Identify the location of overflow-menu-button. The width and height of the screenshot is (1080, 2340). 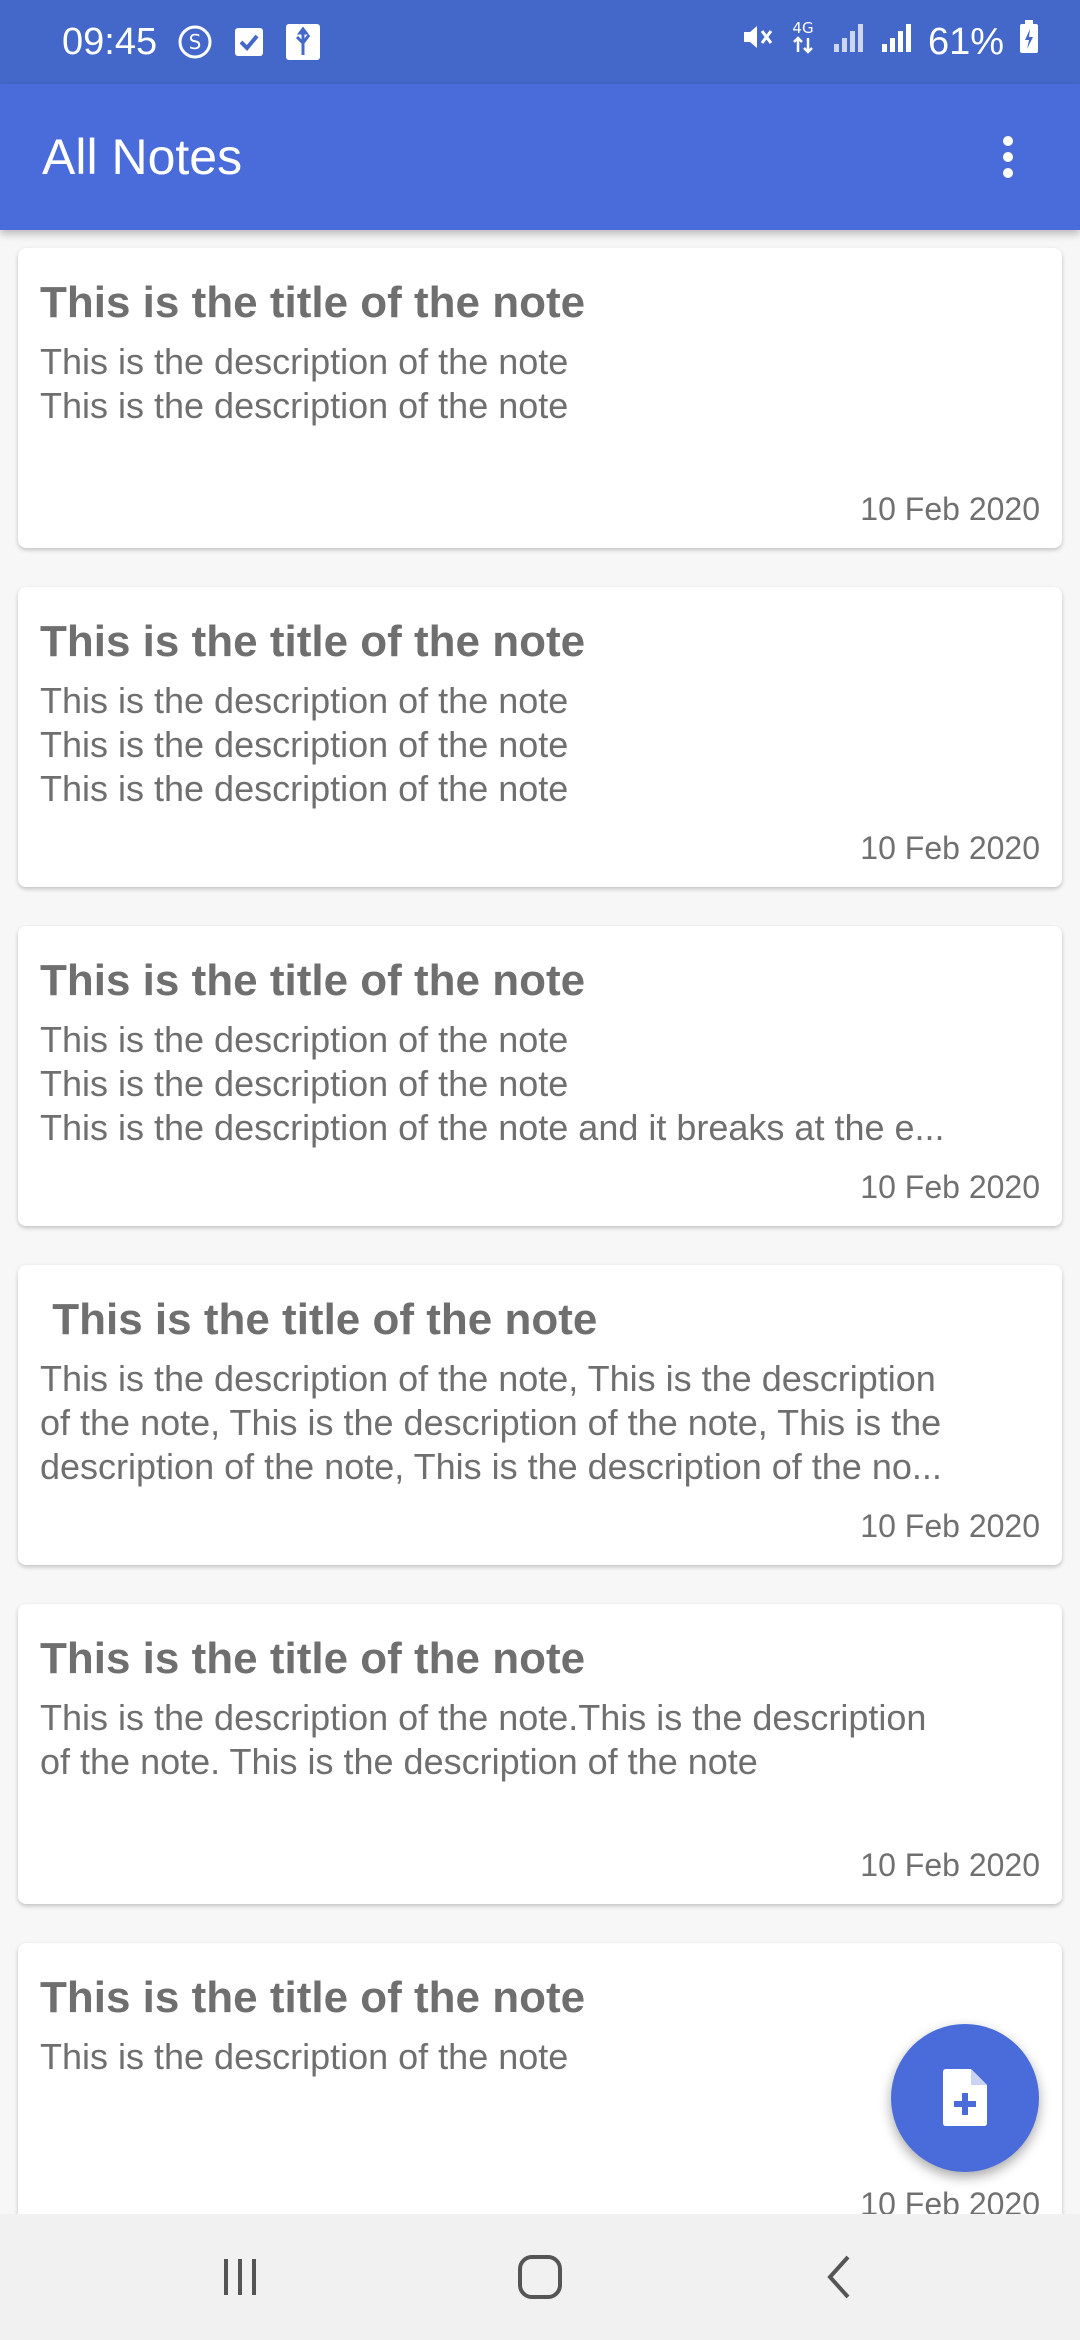
(1008, 157).